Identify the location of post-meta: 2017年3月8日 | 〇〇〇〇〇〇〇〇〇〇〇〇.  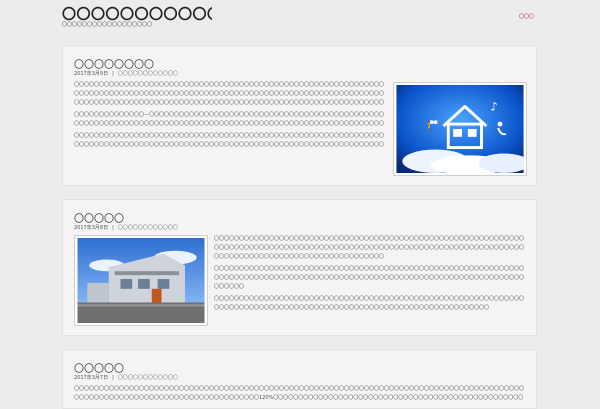
(126, 228).